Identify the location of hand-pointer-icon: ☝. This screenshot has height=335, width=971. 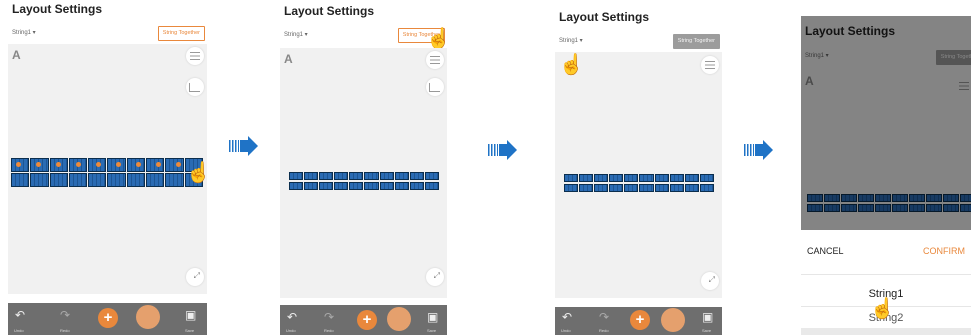
(882, 309).